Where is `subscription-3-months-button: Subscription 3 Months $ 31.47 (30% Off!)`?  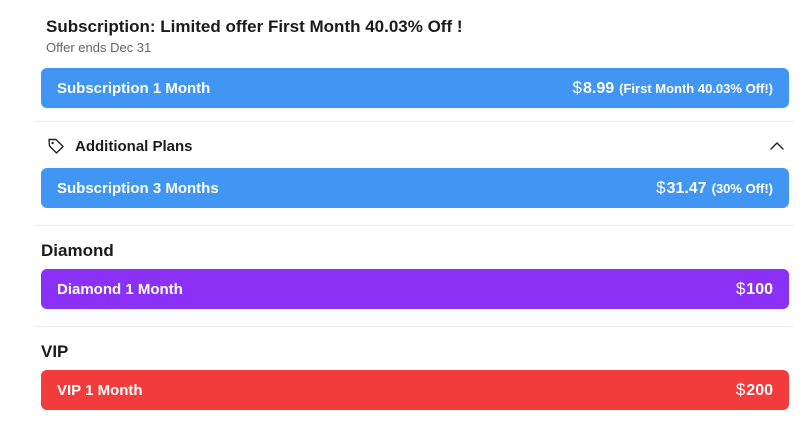 subscription-3-months-button: Subscription 3 Months $ 31.47 (30% Off!) is located at coordinates (415, 188).